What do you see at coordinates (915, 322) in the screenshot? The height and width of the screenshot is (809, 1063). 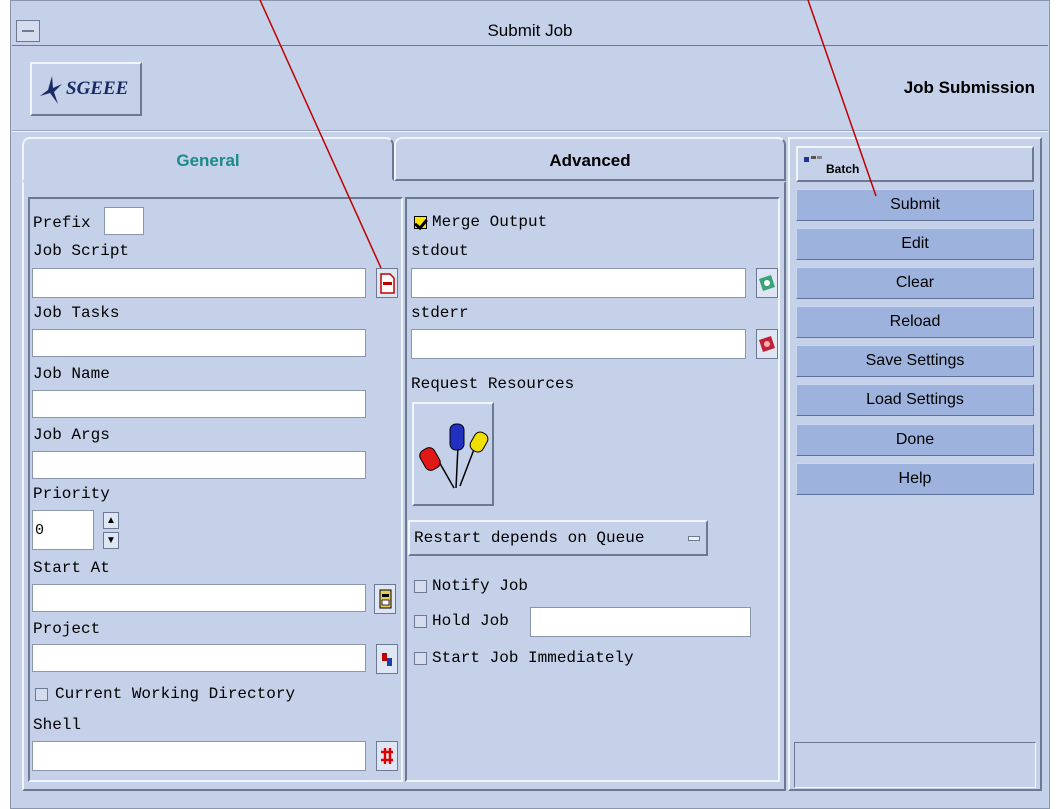 I see `reload-button: Reload` at bounding box center [915, 322].